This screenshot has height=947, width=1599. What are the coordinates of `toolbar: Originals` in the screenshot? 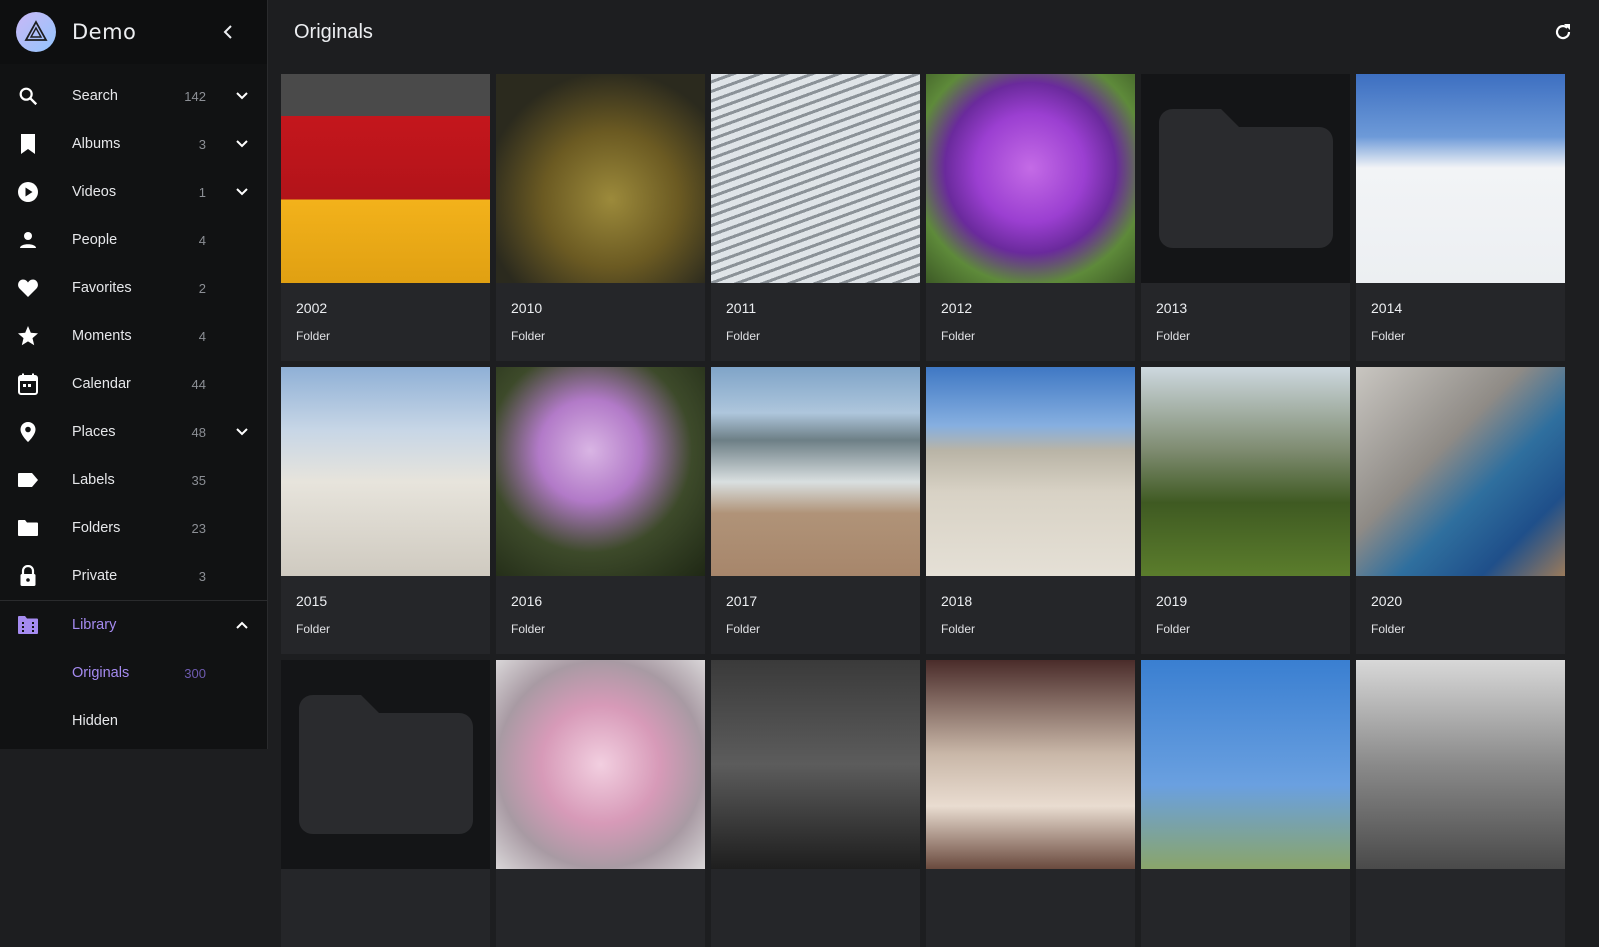 It's located at (934, 32).